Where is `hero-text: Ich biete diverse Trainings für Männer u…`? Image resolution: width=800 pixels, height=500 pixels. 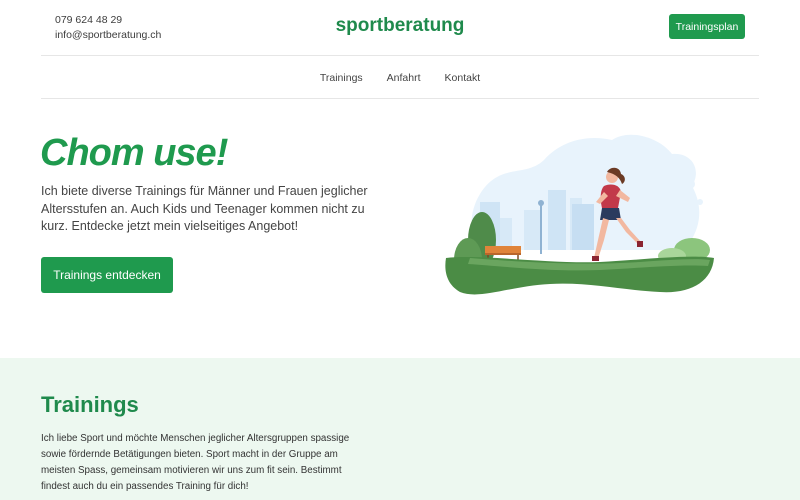
hero-text: Ich biete diverse Trainings für Männer u… is located at coordinates (204, 208).